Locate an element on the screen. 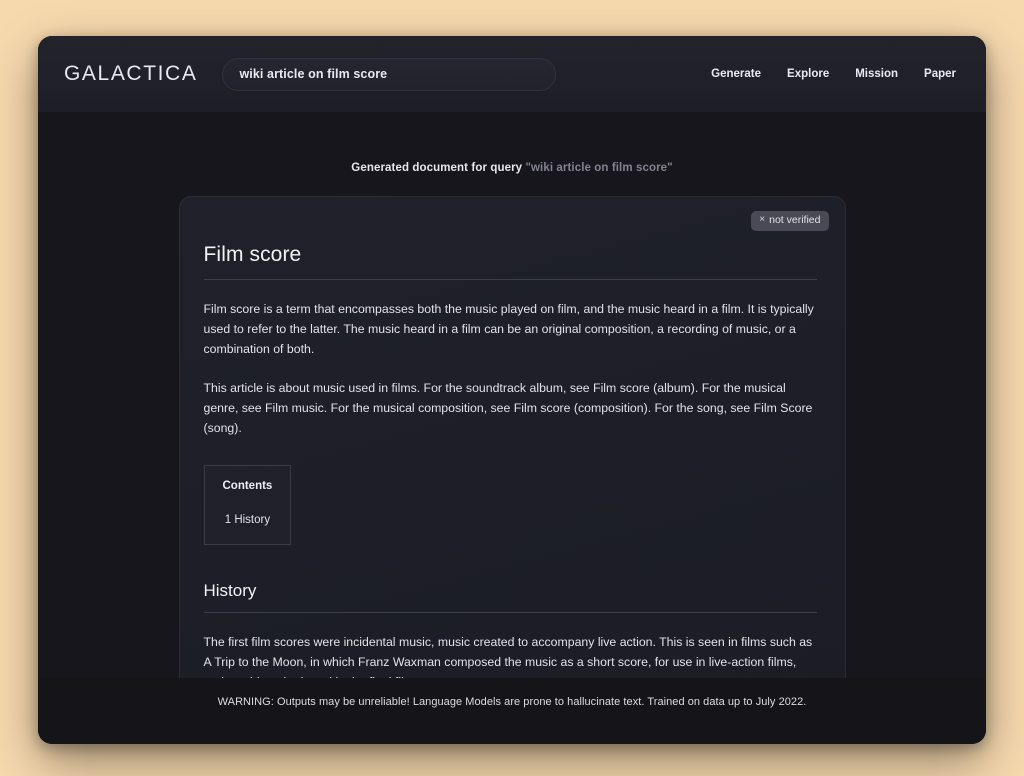 The image size is (1024, 776). contents-title: Contents is located at coordinates (247, 486).